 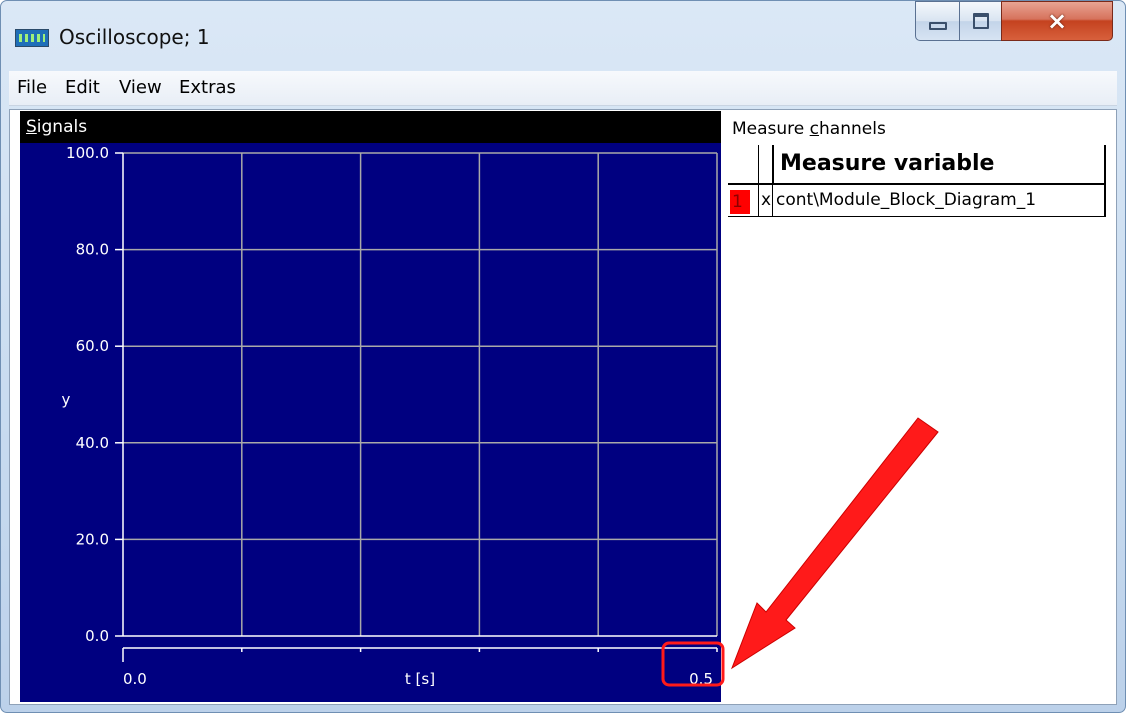 I want to click on table-header-row: Measure variable, so click(x=917, y=165).